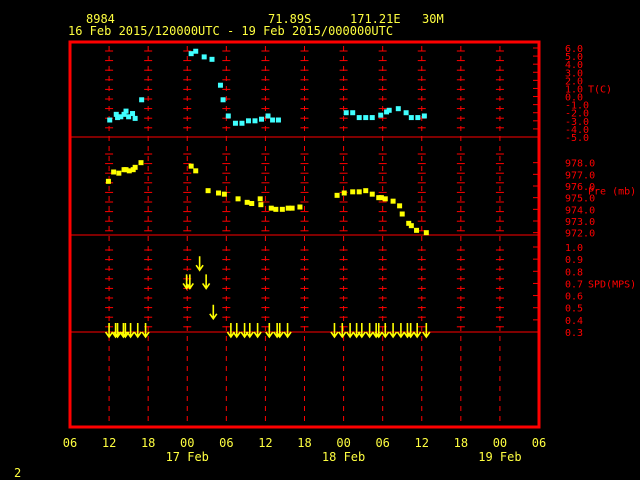 The height and width of the screenshot is (480, 640). What do you see at coordinates (580, 222) in the screenshot?
I see `pressure-y-tick-label: 973.0` at bounding box center [580, 222].